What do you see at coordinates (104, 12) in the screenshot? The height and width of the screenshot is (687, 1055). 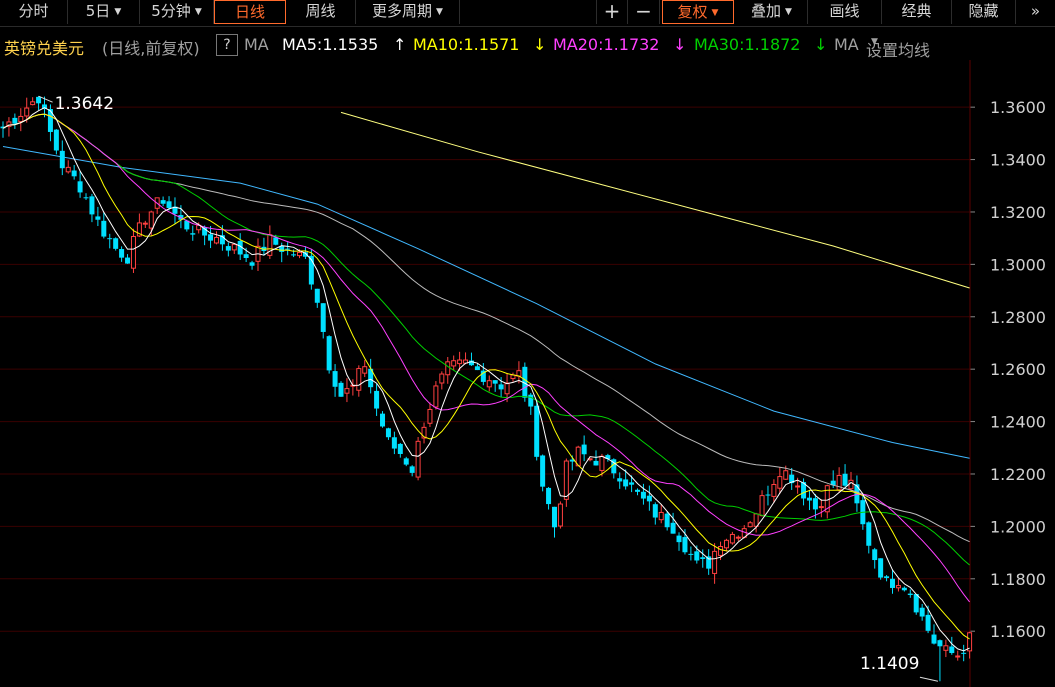 I see `tab-5day: 5日 ▼` at bounding box center [104, 12].